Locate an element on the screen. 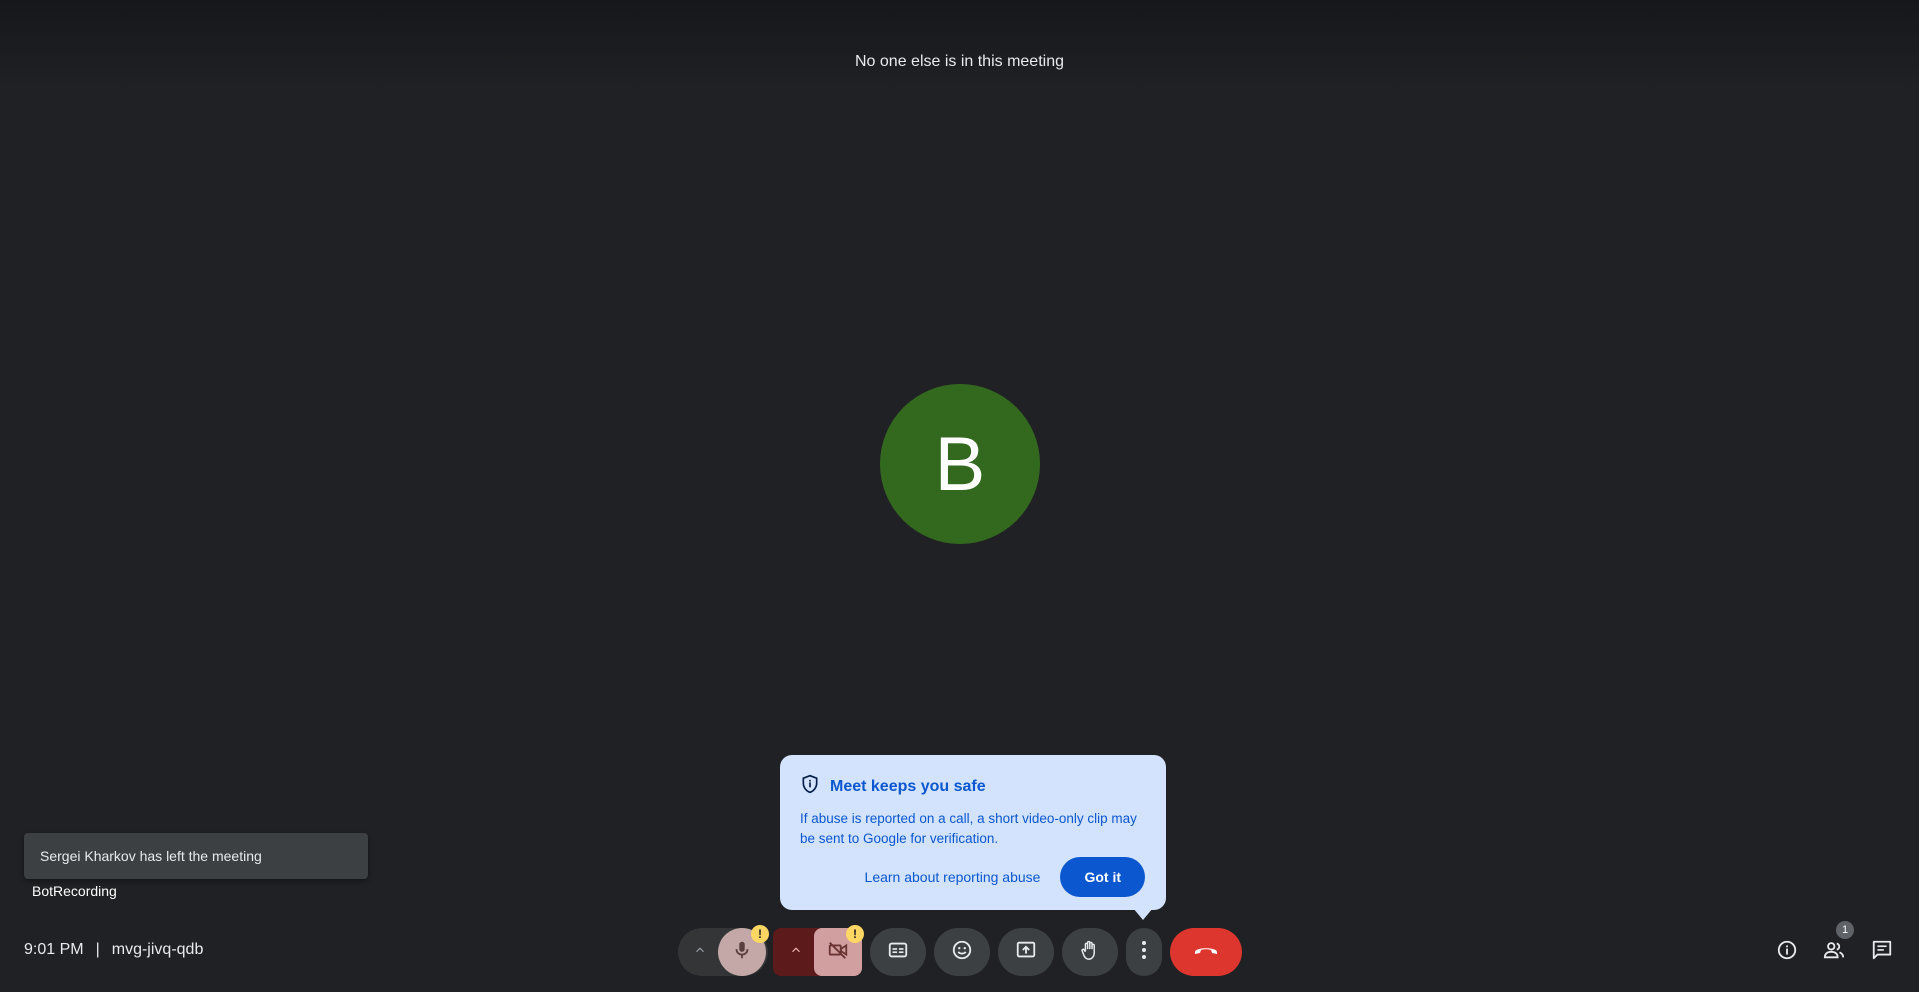 This screenshot has height=992, width=1919. meeting-details: 9:01 PM | mvg-jivq-qdb is located at coordinates (113, 950).